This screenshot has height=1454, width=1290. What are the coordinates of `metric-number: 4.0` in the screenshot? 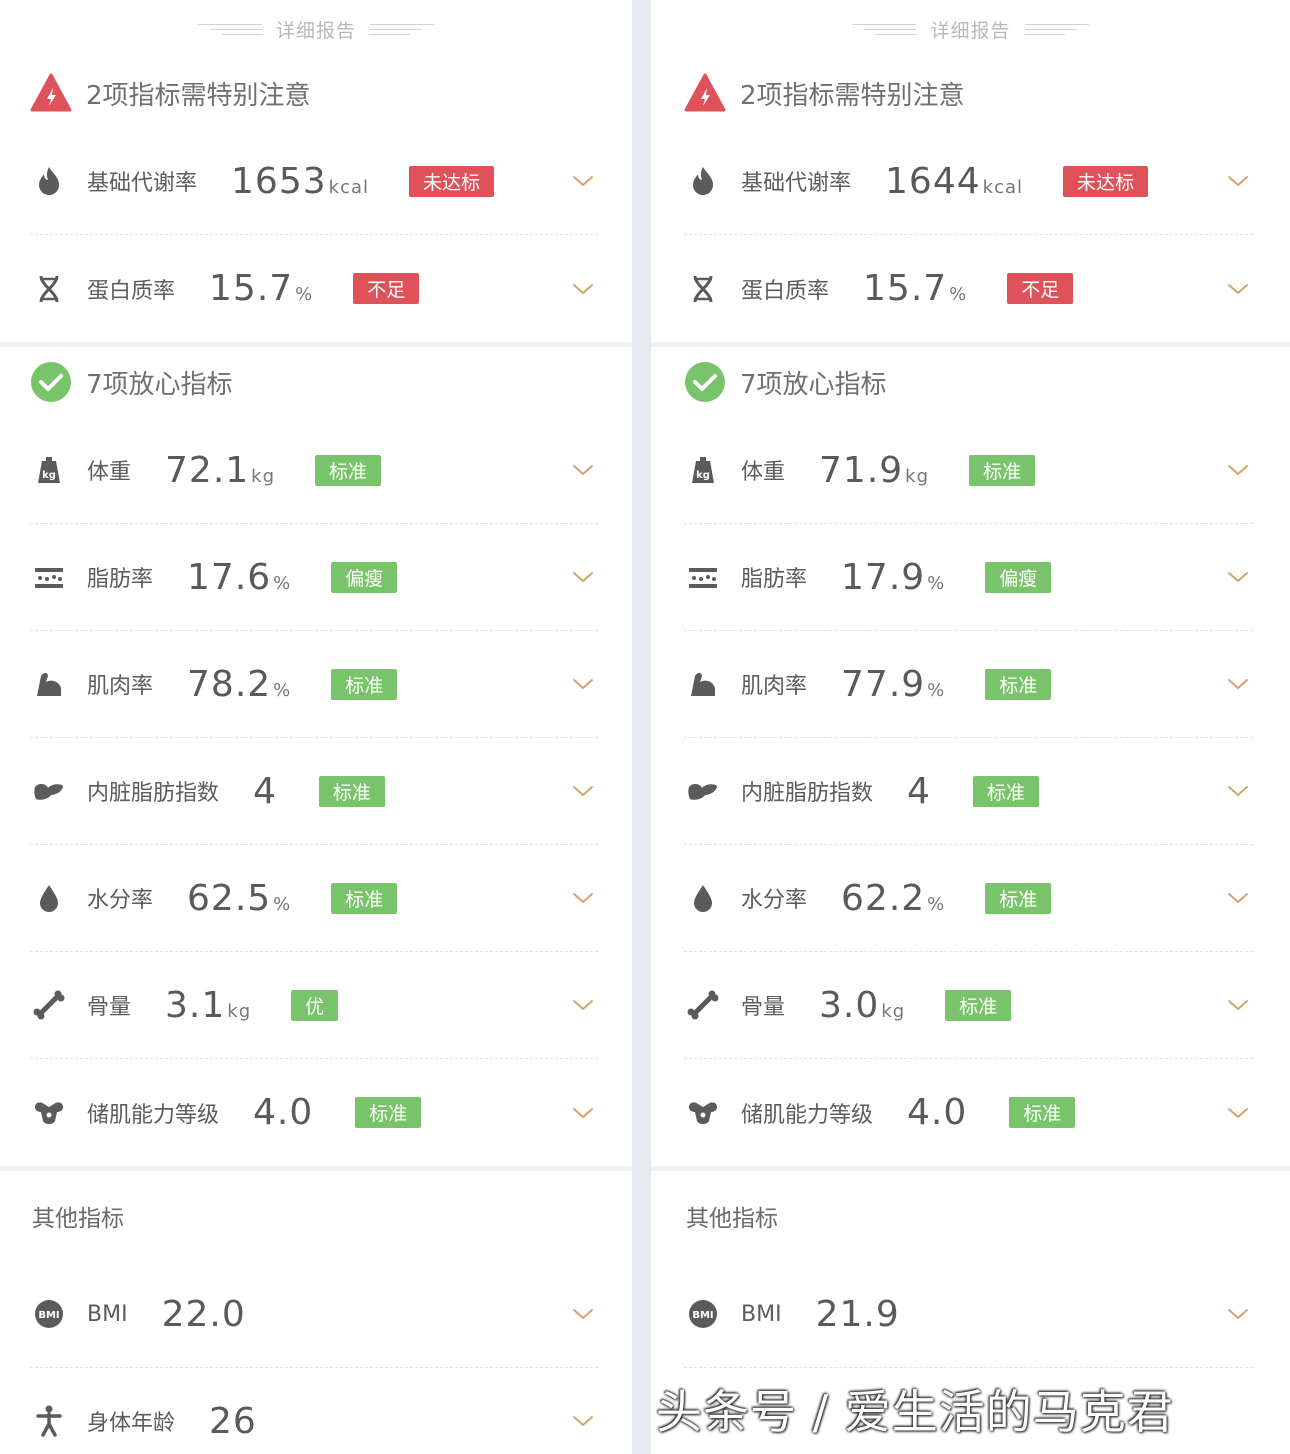 It's located at (937, 1112).